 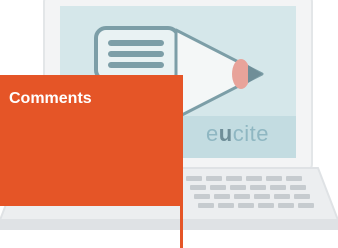 I want to click on brand-prefix: e, so click(x=212, y=133).